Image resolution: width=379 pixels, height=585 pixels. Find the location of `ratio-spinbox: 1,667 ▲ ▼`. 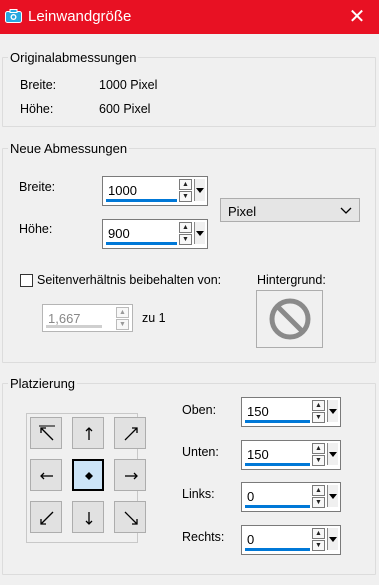

ratio-spinbox: 1,667 ▲ ▼ is located at coordinates (87, 318).